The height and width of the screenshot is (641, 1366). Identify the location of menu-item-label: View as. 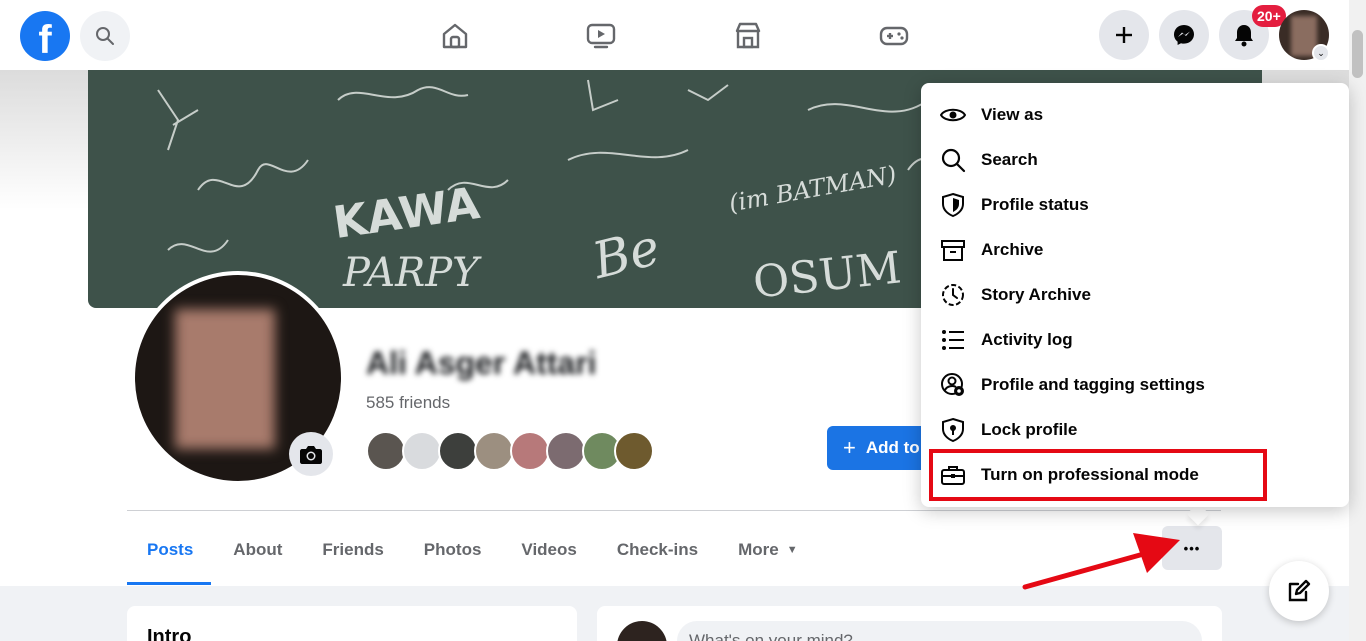
(1012, 114).